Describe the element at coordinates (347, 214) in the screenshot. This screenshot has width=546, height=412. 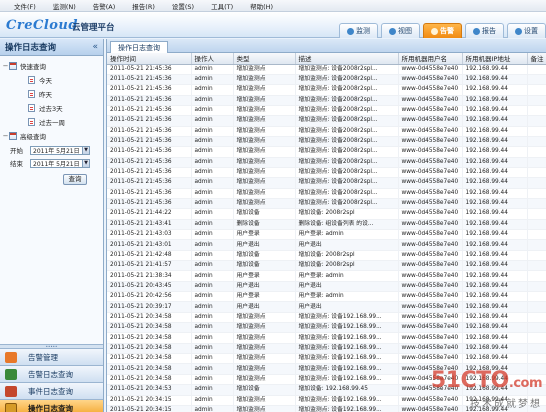
I see `table-cell: 增加设备: 2008r2spl` at that location.